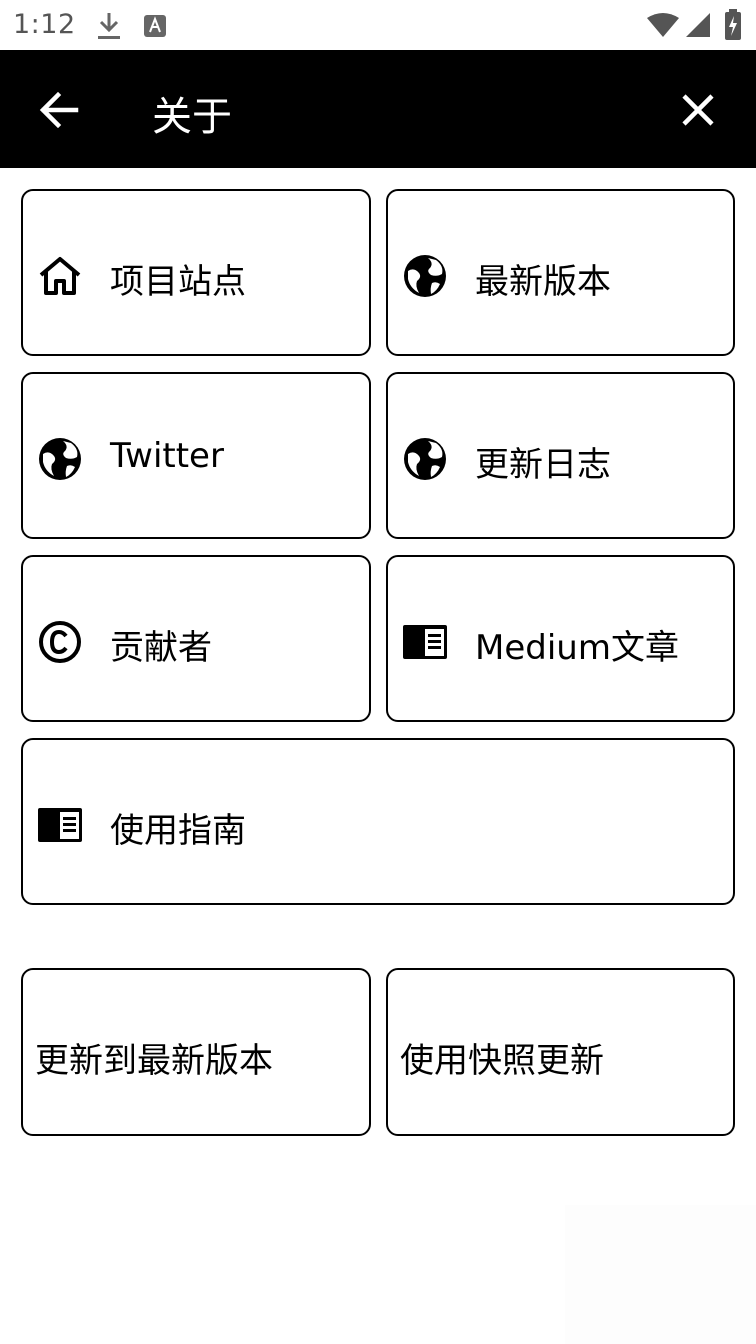 The height and width of the screenshot is (1344, 756). What do you see at coordinates (161, 648) in the screenshot?
I see `contributors-label: 贡献者` at bounding box center [161, 648].